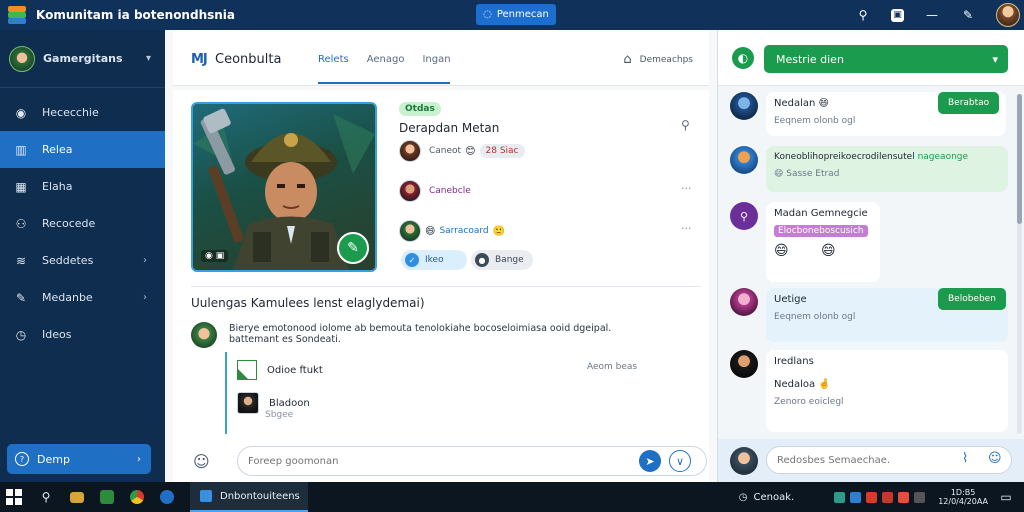 The width and height of the screenshot is (1024, 512). I want to click on image-icon: ▣, so click(897, 15).